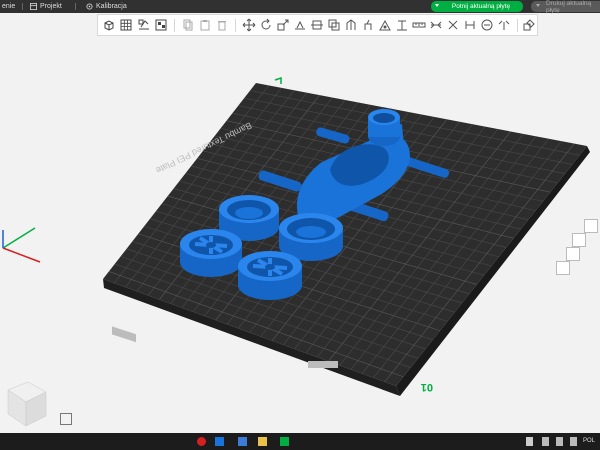  Describe the element at coordinates (66, 419) in the screenshot. I see `fit-view-icon` at that location.